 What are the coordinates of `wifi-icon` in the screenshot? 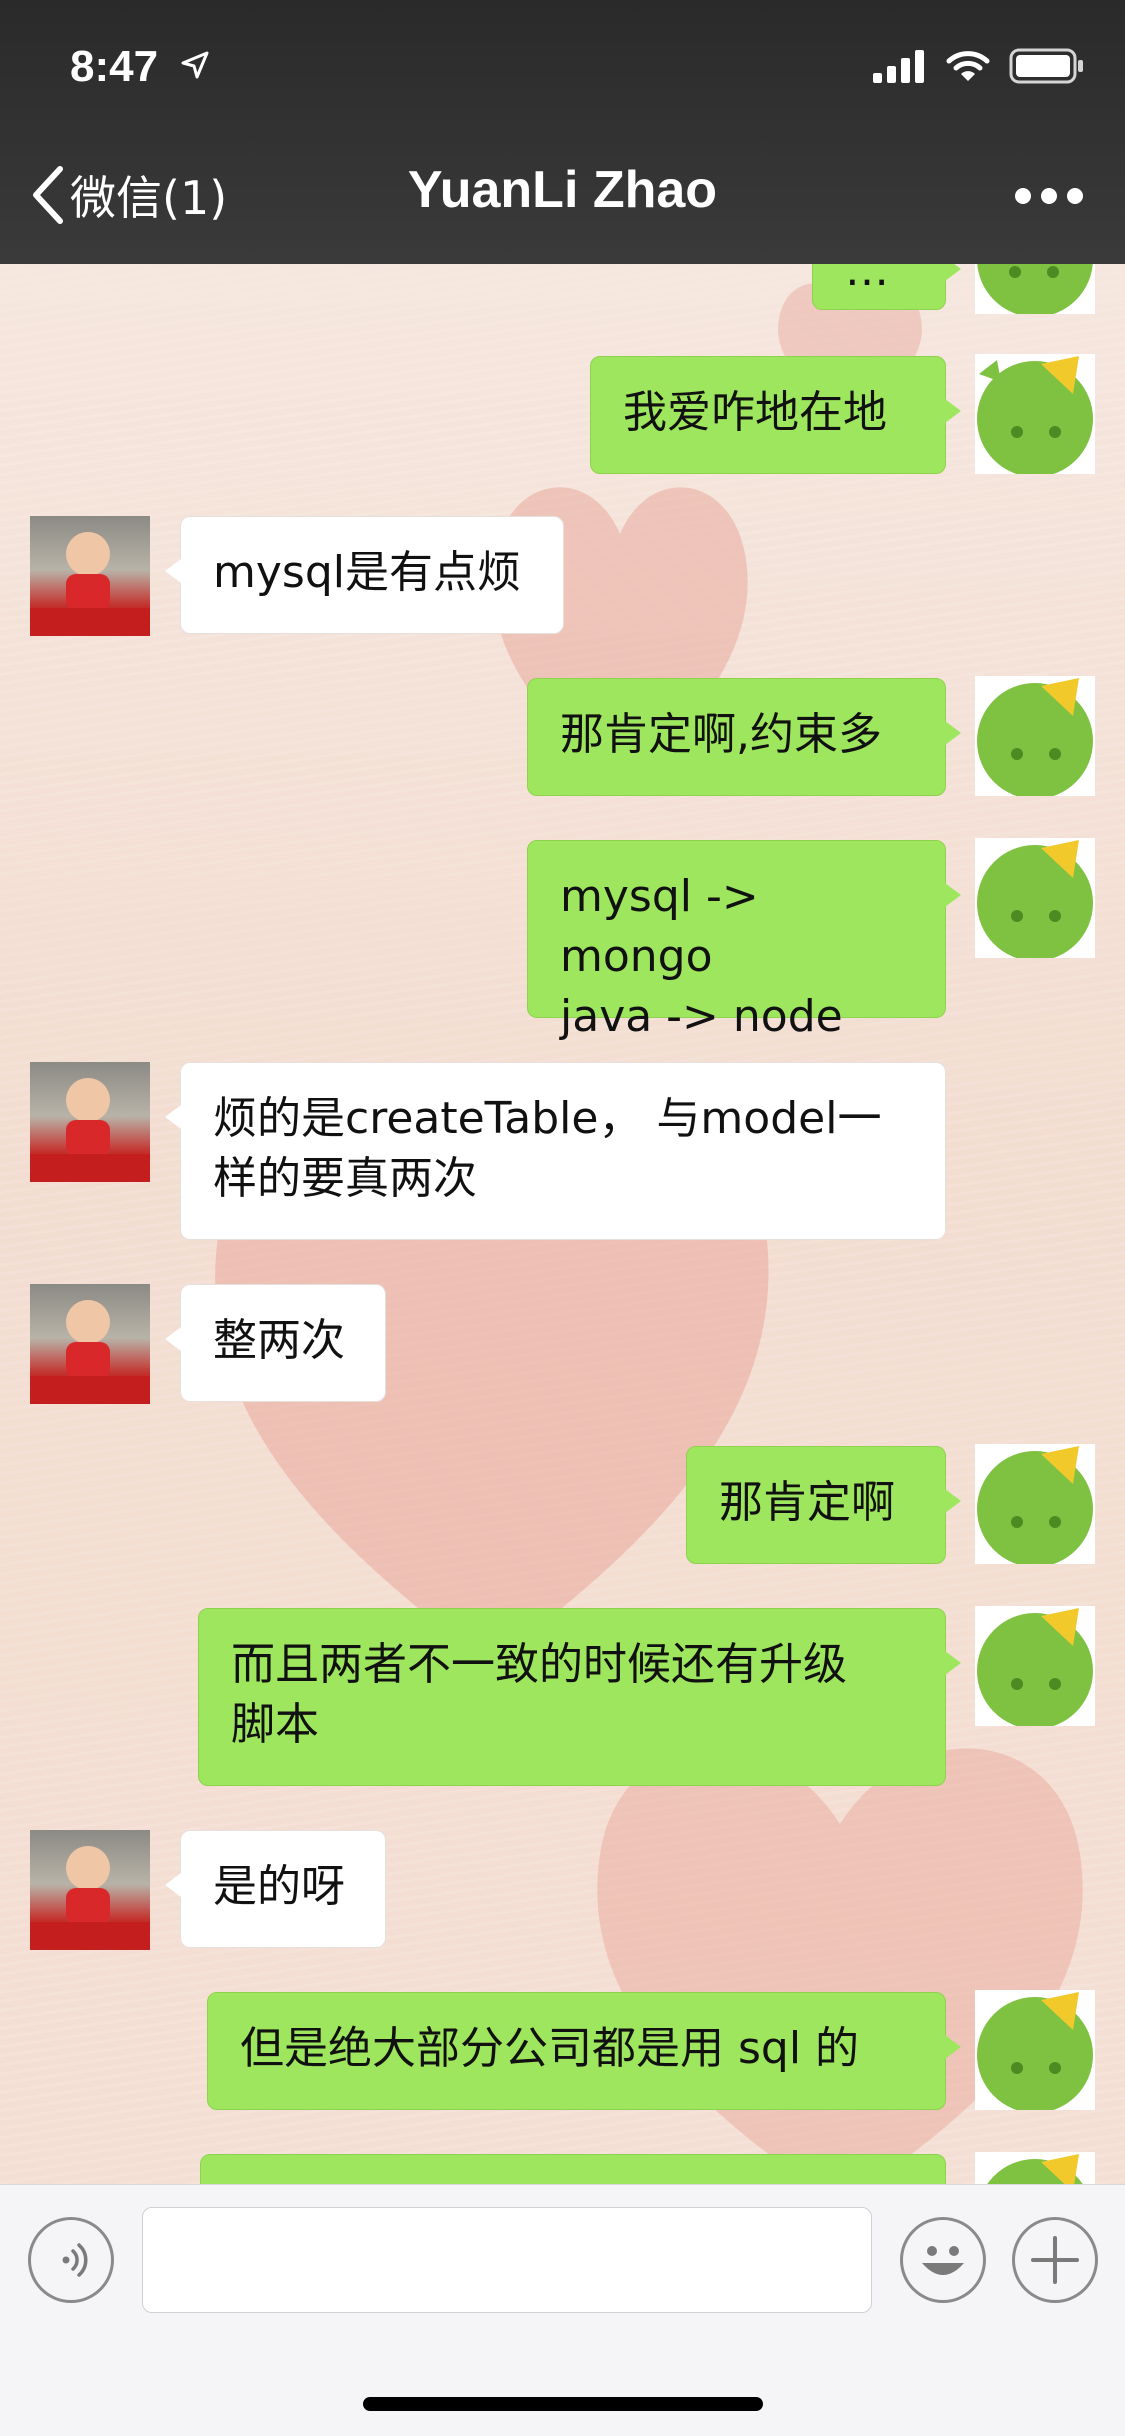 It's located at (968, 66).